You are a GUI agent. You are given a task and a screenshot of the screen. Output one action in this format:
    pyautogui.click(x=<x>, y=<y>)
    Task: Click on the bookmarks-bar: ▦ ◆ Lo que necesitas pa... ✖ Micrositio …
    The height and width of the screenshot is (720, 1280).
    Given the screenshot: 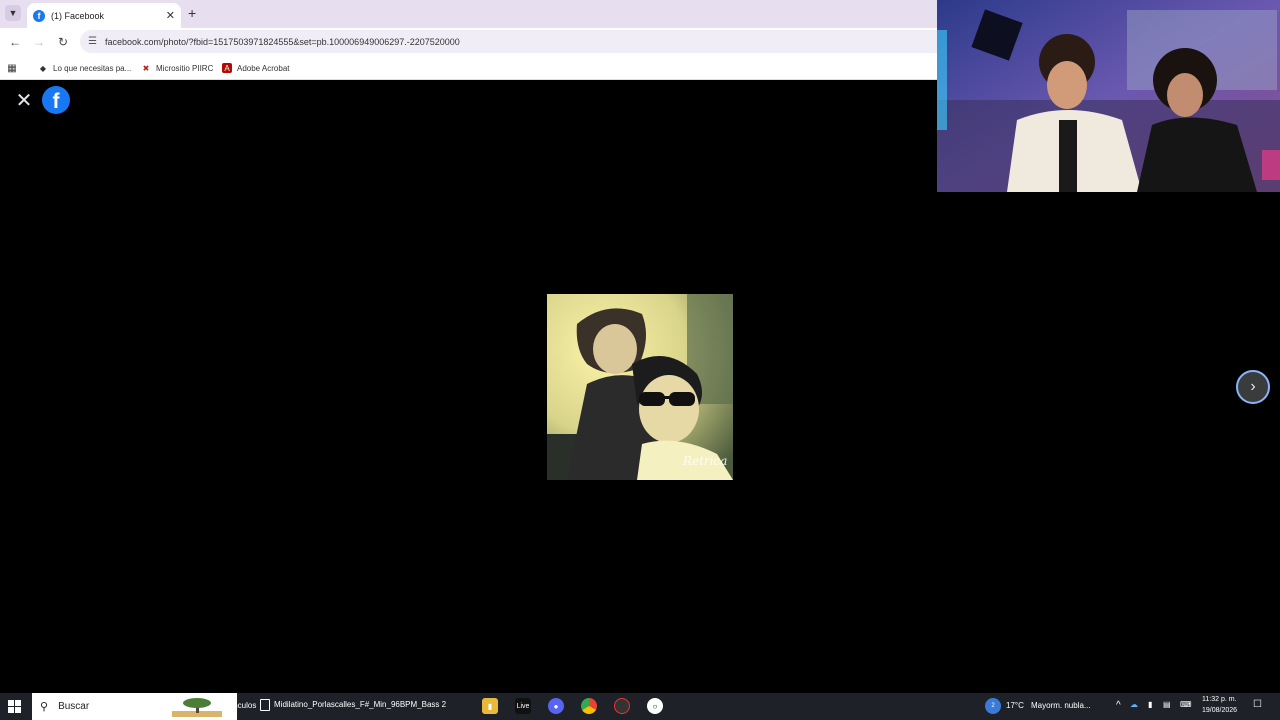 What is the action you would take?
    pyautogui.click(x=468, y=67)
    